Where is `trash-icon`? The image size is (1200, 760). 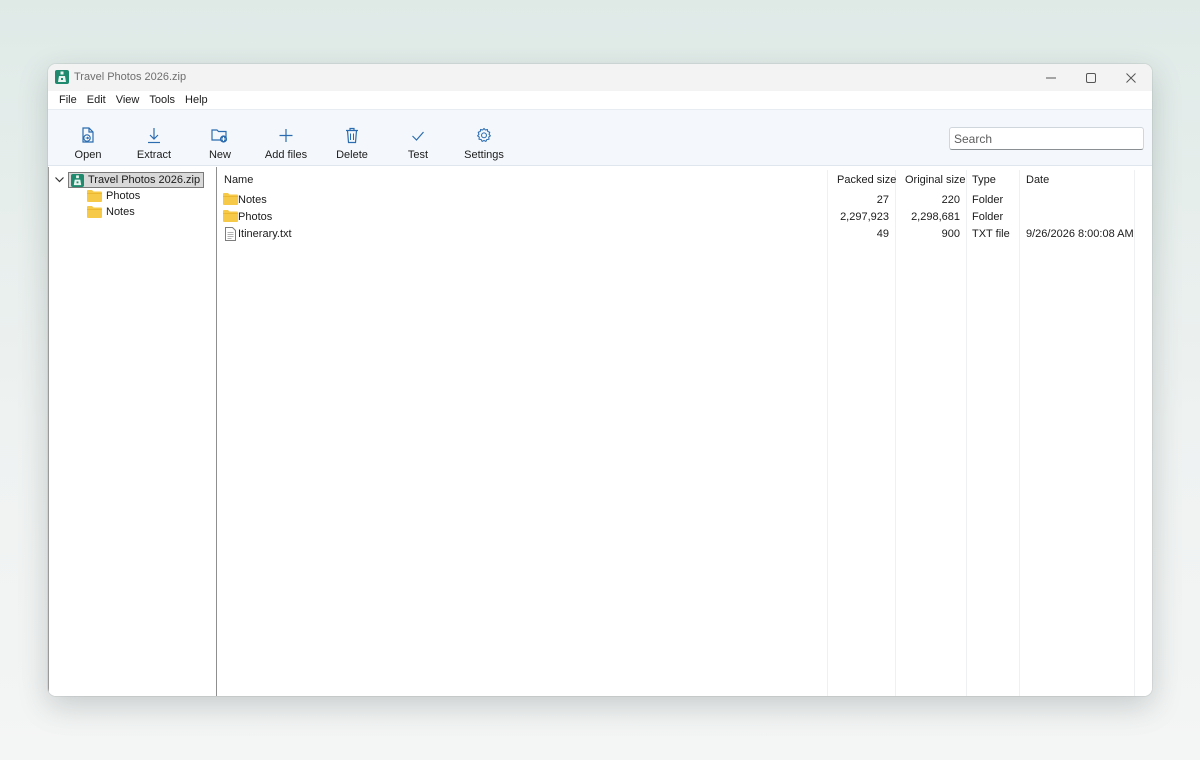
trash-icon is located at coordinates (352, 135).